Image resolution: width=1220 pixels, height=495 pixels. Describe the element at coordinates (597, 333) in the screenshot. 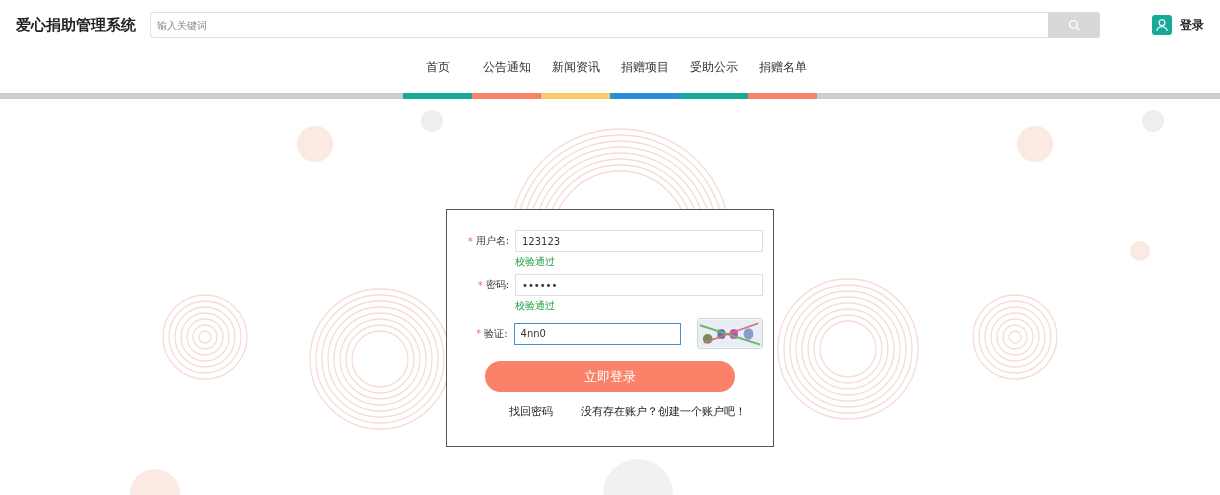

I see `captcha-field: 4nn0` at that location.